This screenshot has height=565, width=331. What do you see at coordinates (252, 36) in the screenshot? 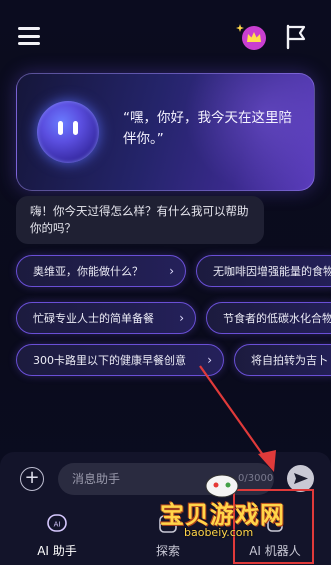
I see `premium-crown-icon` at bounding box center [252, 36].